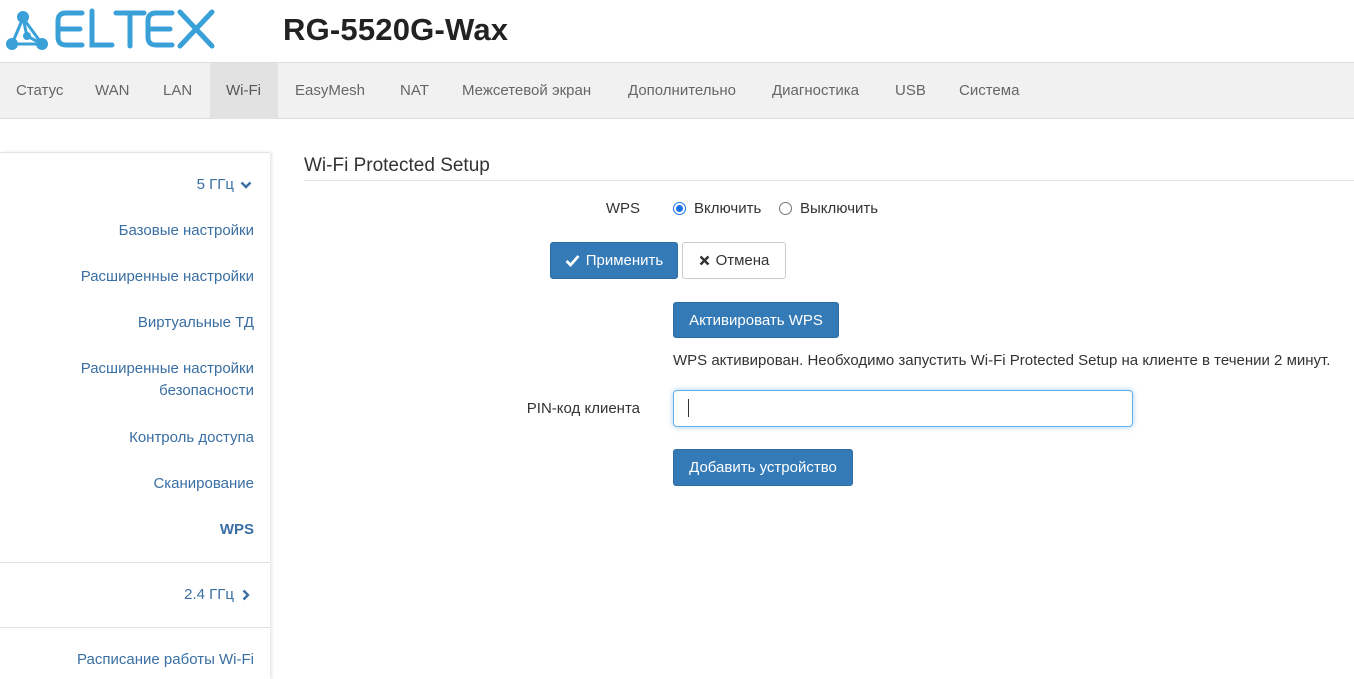 This screenshot has height=679, width=1354. I want to click on sidebar-band-24ghz: 2.4 ГГц, so click(218, 595).